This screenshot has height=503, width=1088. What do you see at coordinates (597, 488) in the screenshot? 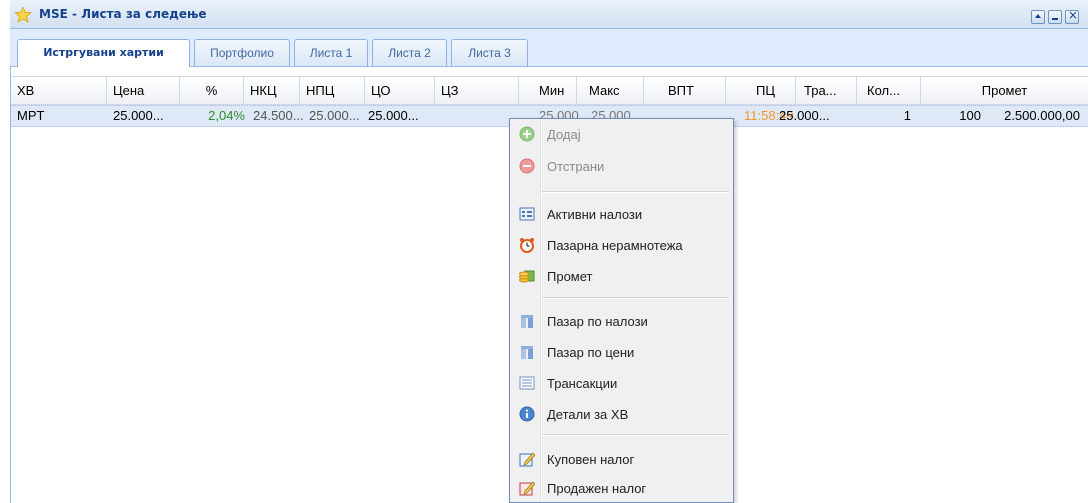
I see `menu-label-sell-order: Продажен налог` at bounding box center [597, 488].